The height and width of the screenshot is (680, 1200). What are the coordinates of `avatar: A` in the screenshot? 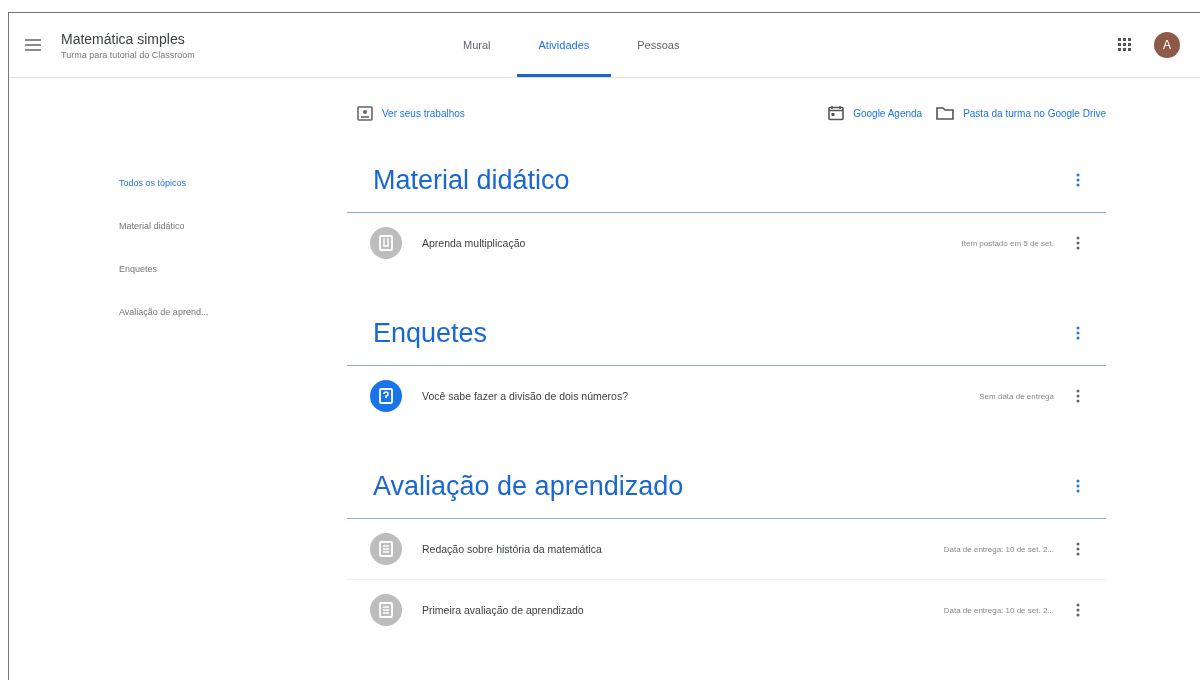 It's located at (1167, 45).